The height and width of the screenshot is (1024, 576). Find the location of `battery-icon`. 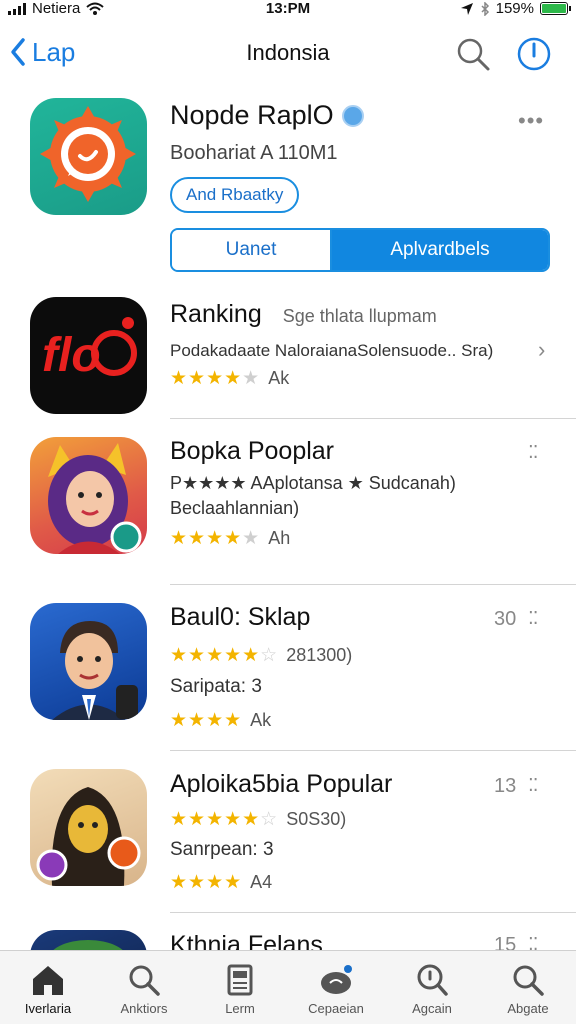

battery-icon is located at coordinates (555, 8).